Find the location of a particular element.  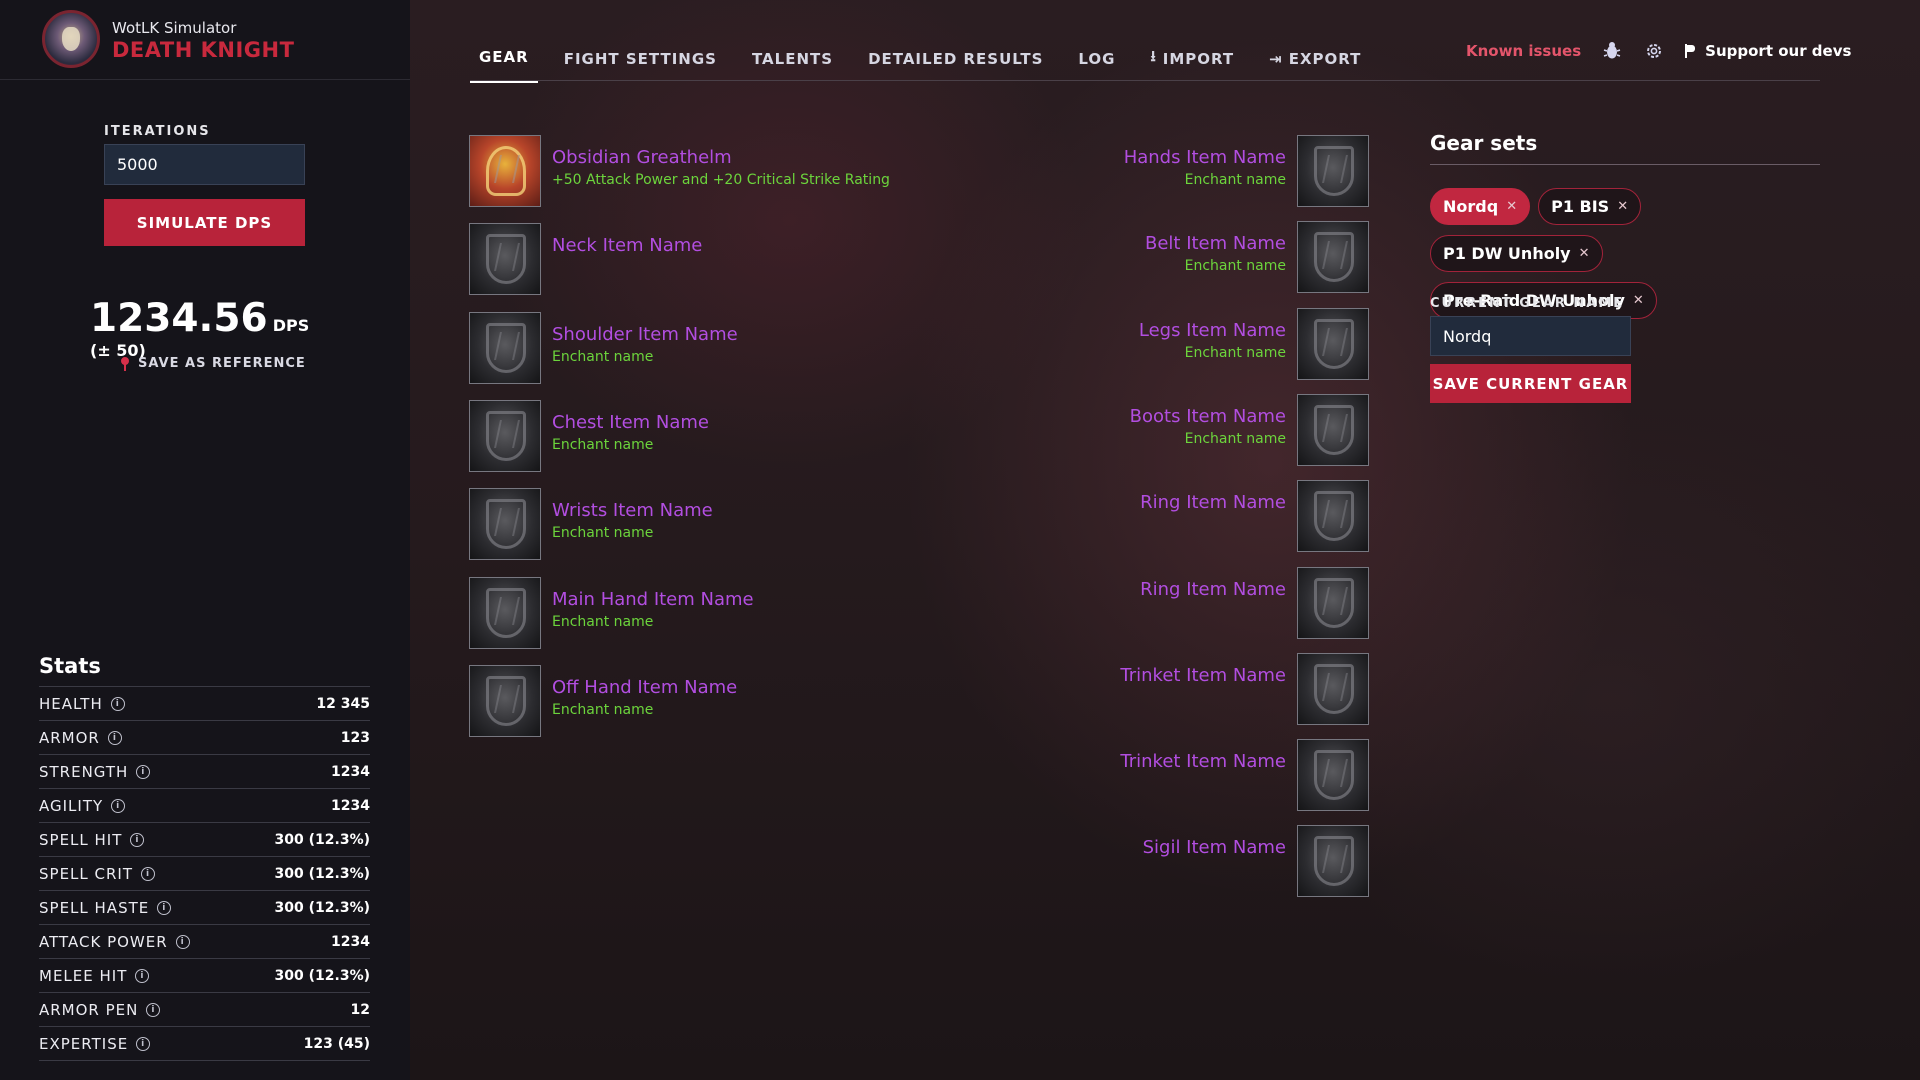

stat-name: ATTACK POWER i is located at coordinates (114, 942).